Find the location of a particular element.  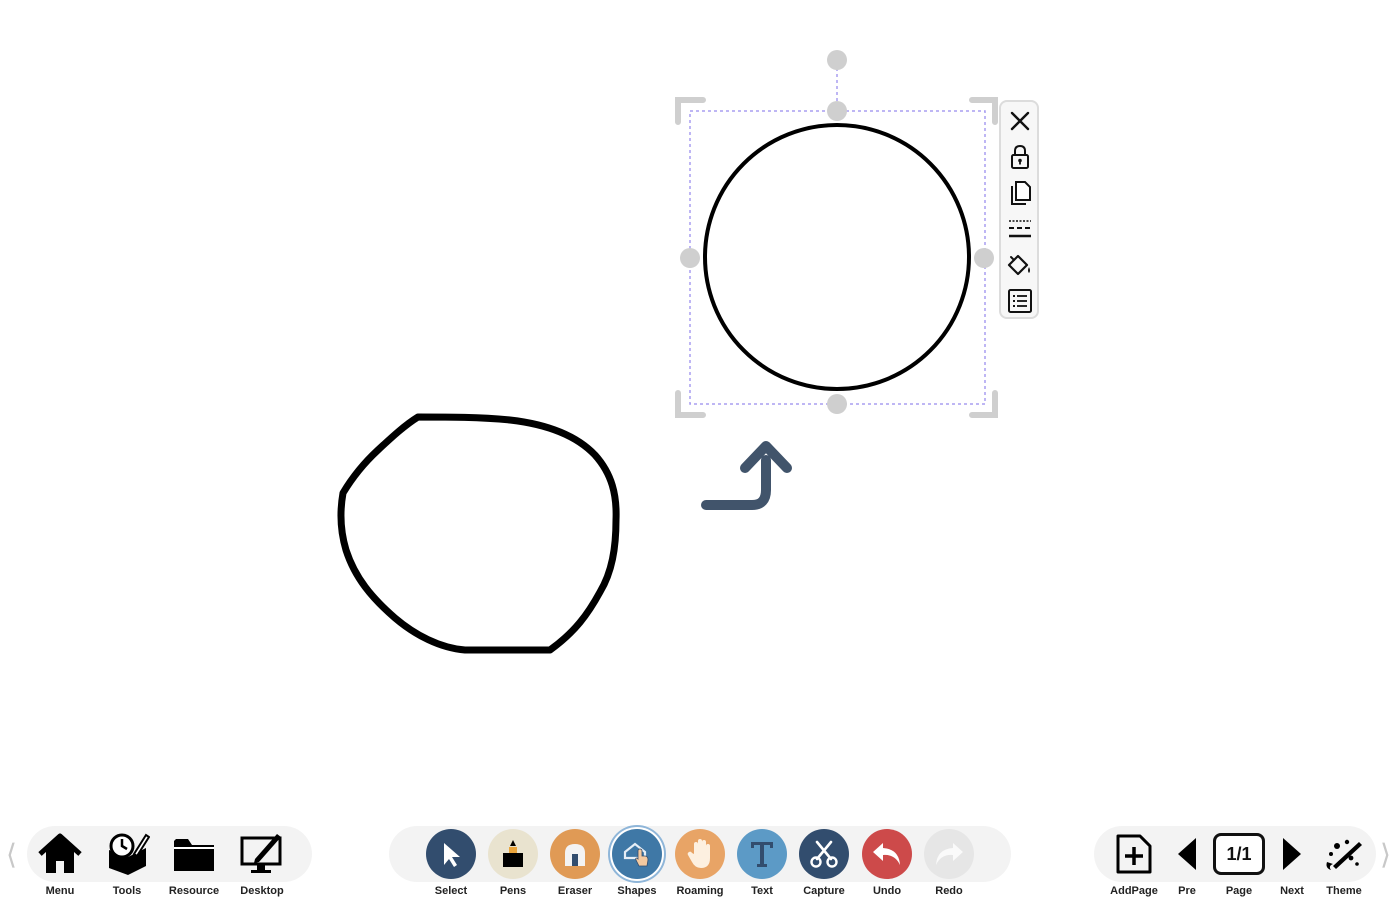

select-tool-button: Select is located at coordinates (451, 864).